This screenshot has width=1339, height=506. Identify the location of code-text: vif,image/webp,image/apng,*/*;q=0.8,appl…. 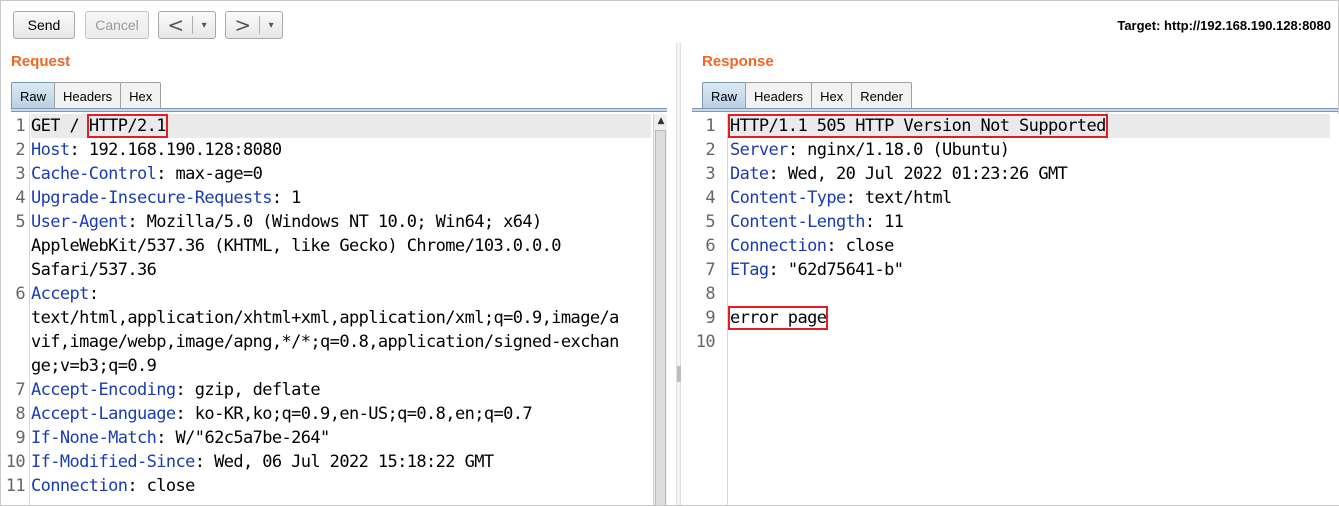
(325, 342).